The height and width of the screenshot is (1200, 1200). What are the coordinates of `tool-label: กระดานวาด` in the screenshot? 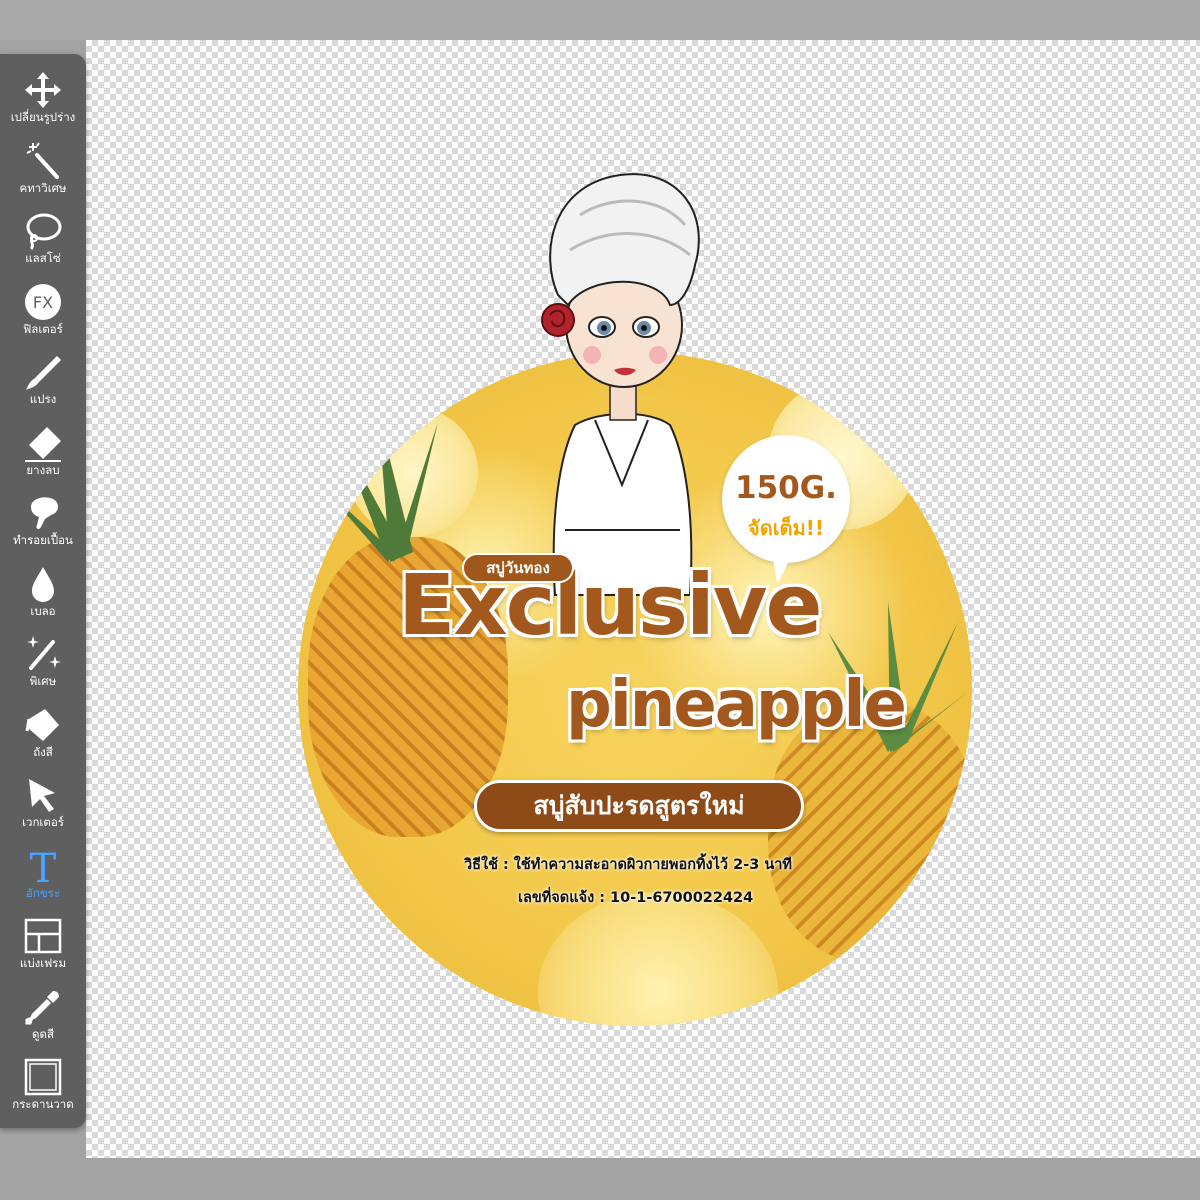 It's located at (43, 1104).